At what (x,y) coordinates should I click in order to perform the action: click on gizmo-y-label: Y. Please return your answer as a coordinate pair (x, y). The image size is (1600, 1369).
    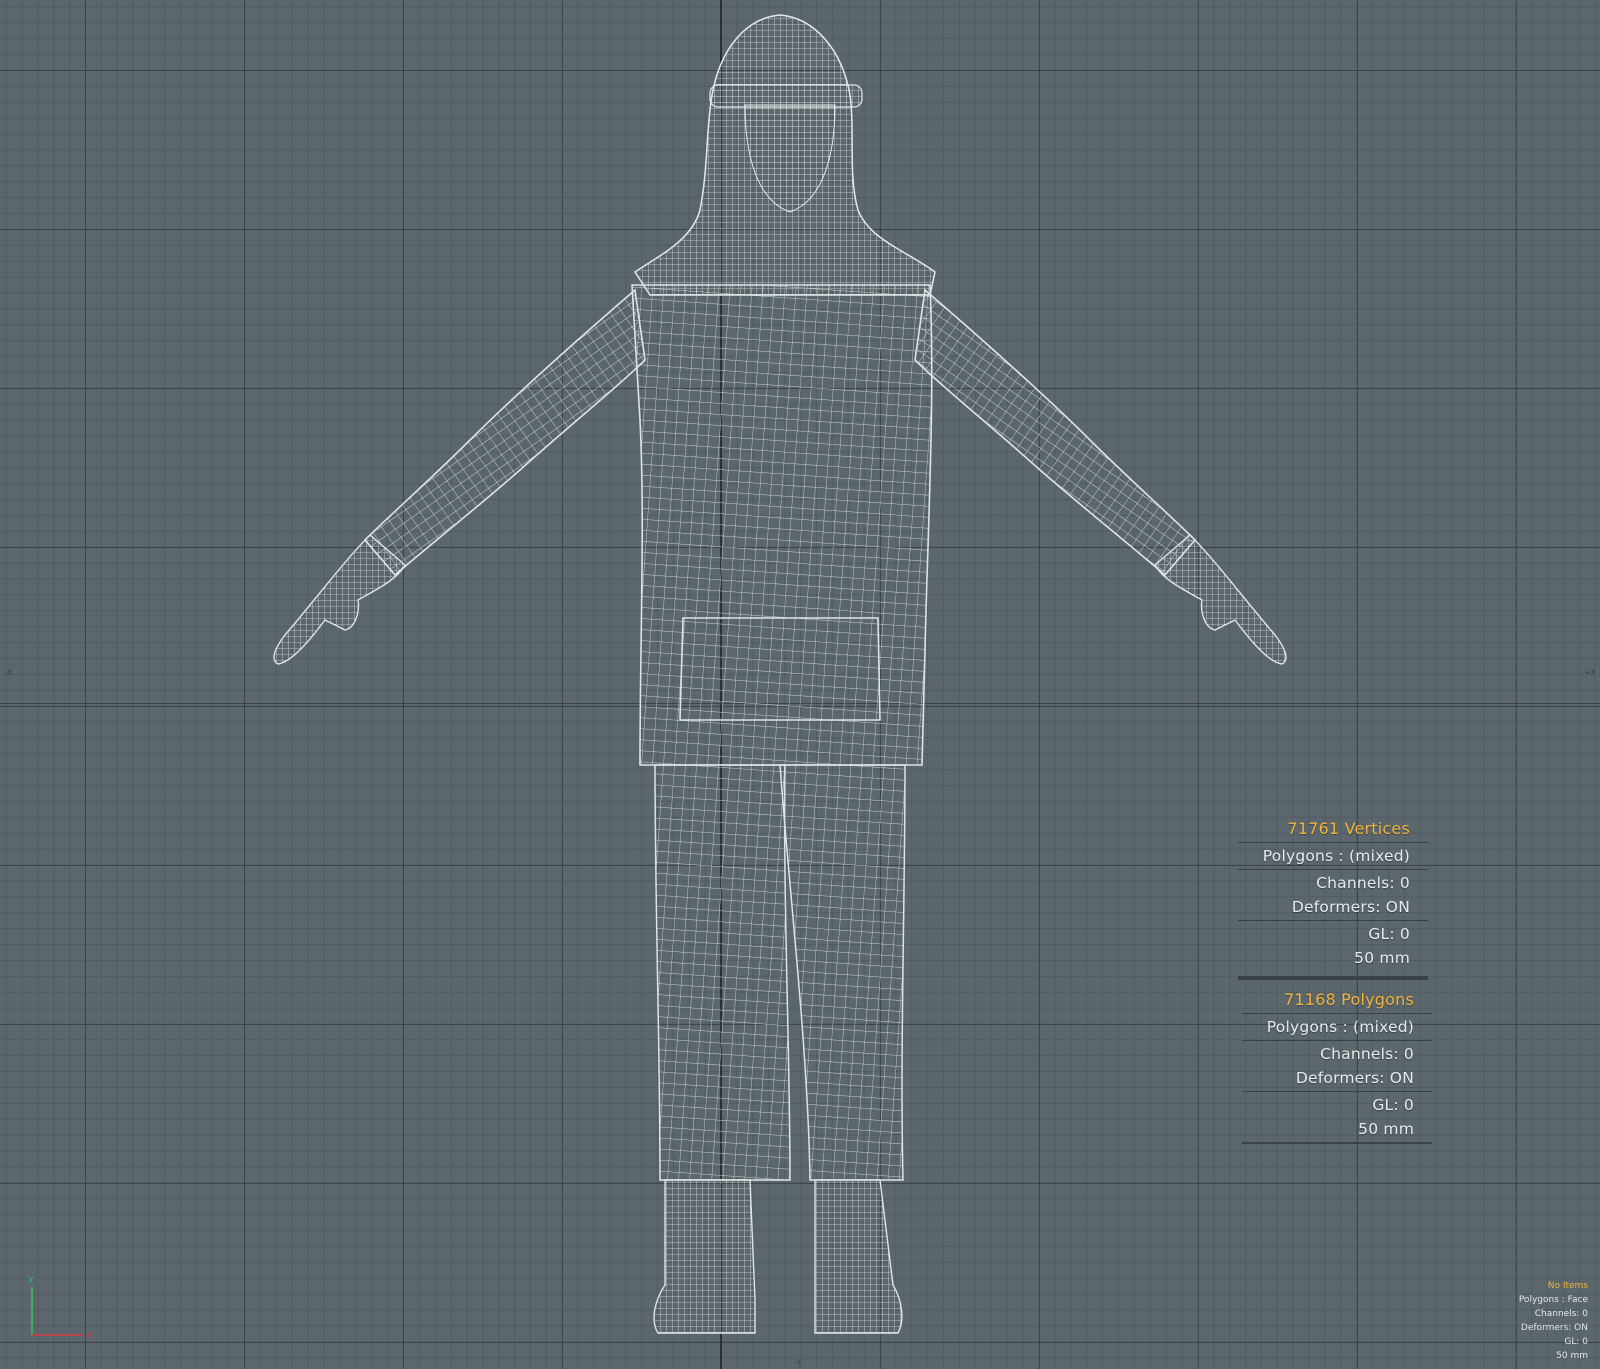
    Looking at the image, I should click on (30, 1281).